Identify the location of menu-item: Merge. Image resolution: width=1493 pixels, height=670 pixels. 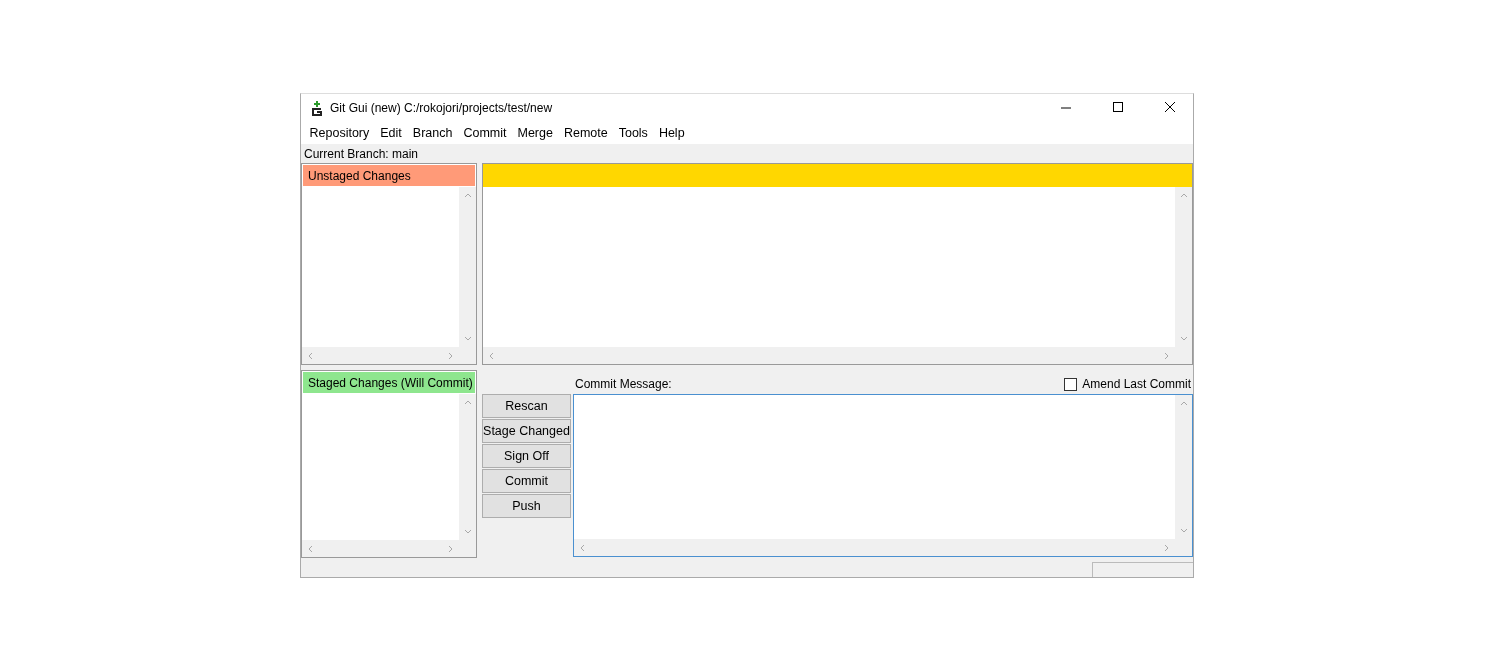
(535, 132).